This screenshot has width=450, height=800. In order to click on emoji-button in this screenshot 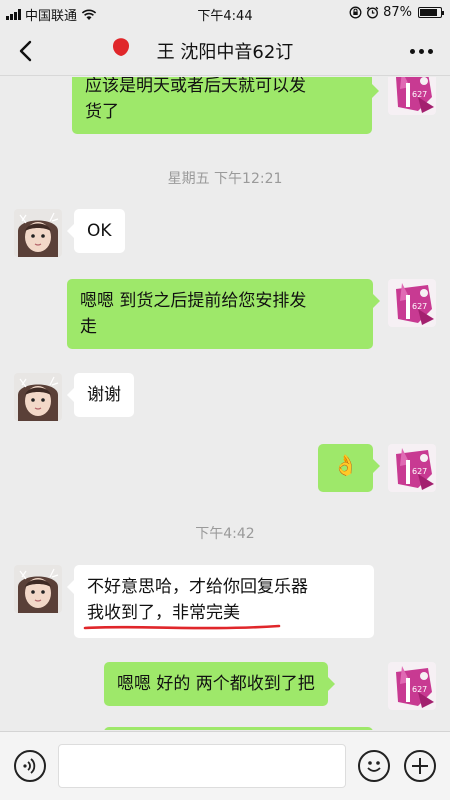, I will do `click(374, 766)`.